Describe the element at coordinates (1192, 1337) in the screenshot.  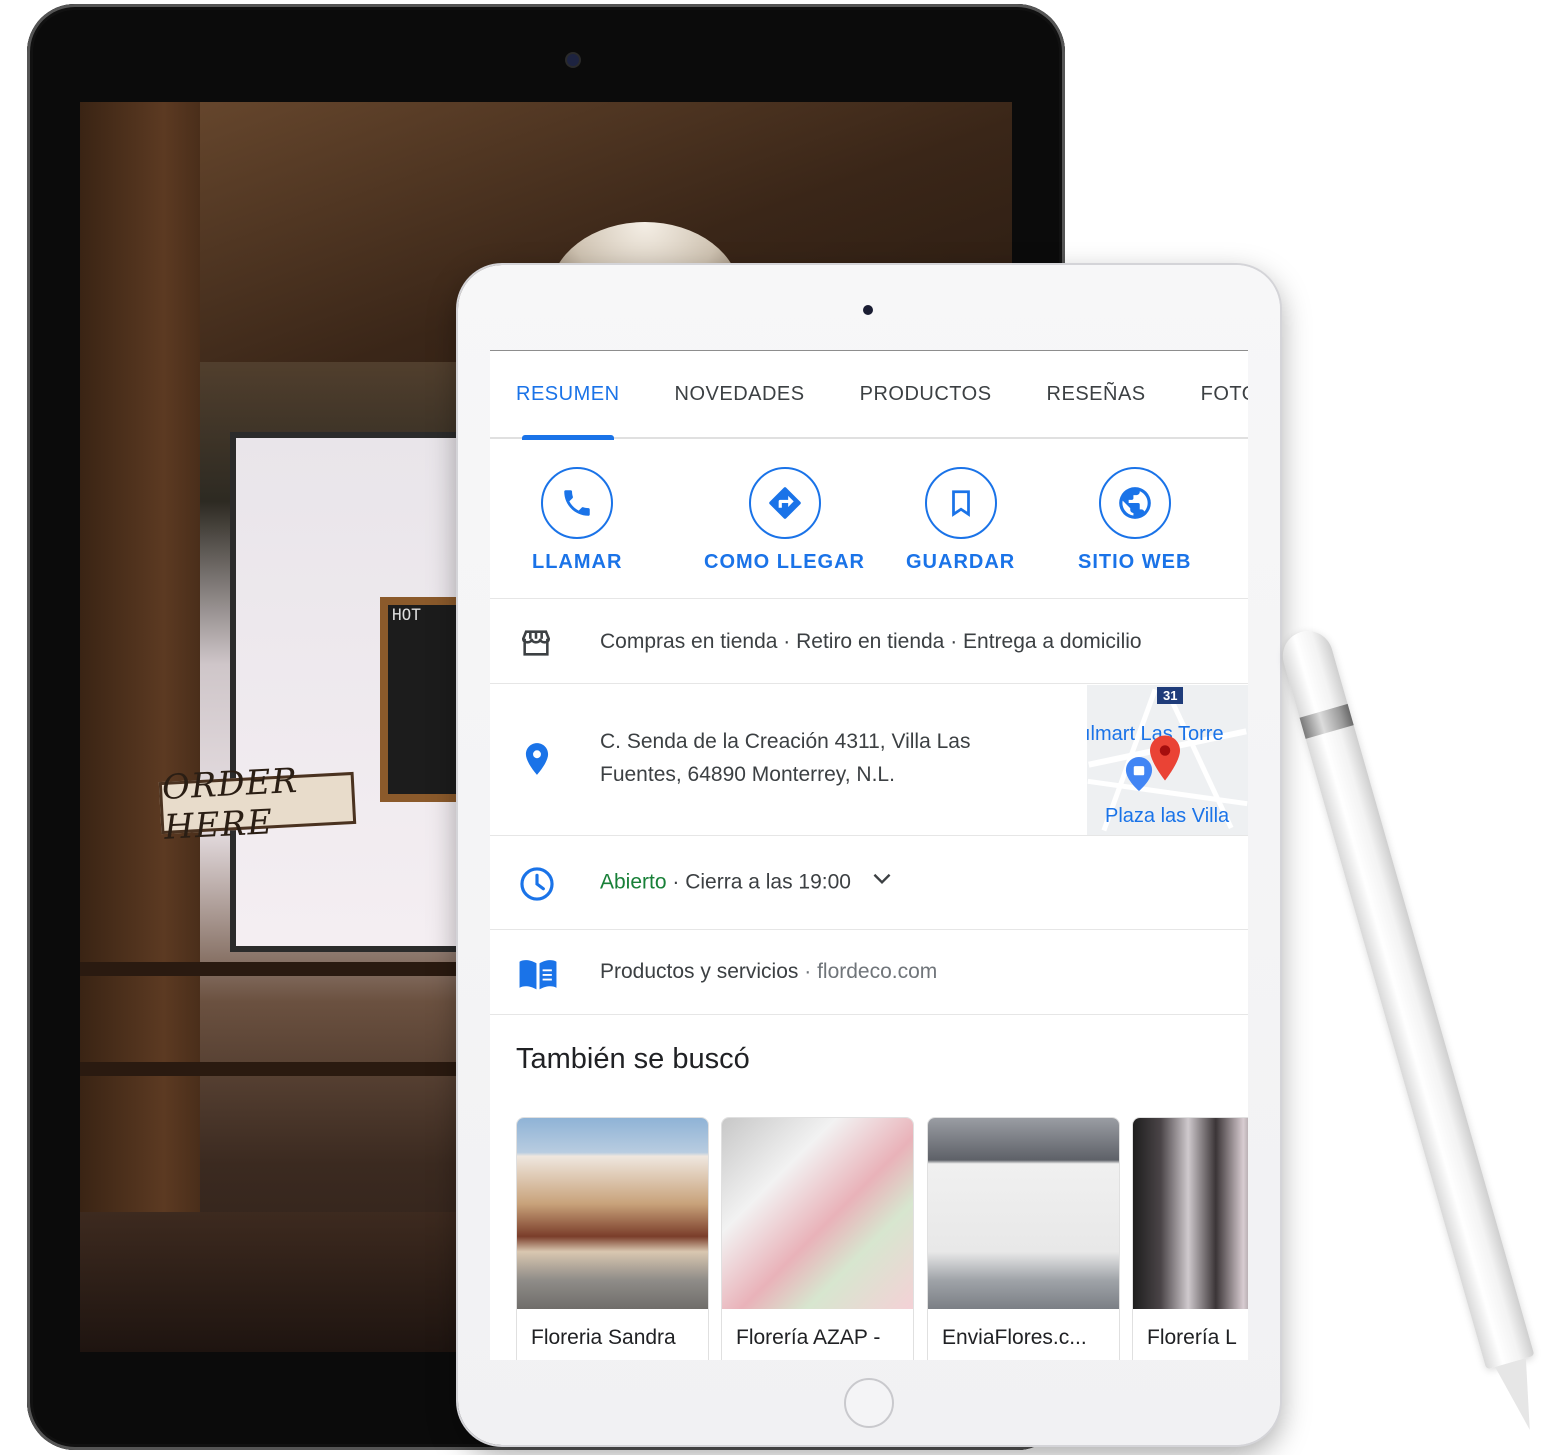
I see `place-name: Florería L` at that location.